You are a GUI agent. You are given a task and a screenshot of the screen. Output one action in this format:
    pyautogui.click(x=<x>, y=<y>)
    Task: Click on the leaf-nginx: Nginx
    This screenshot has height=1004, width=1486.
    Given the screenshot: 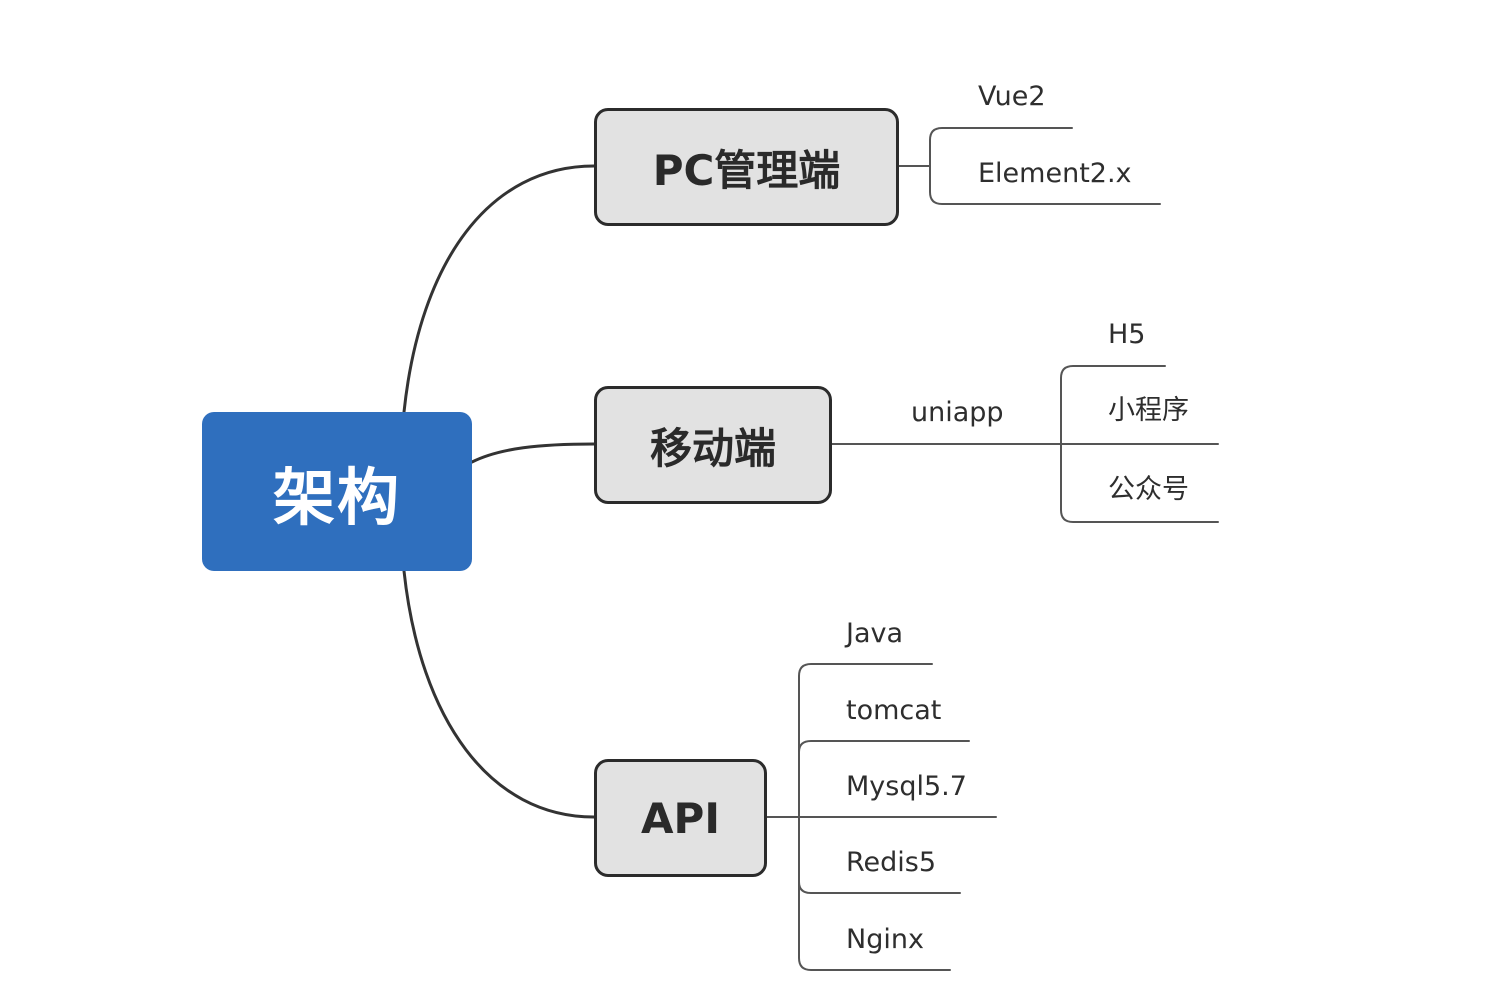 What is the action you would take?
    pyautogui.click(x=885, y=939)
    